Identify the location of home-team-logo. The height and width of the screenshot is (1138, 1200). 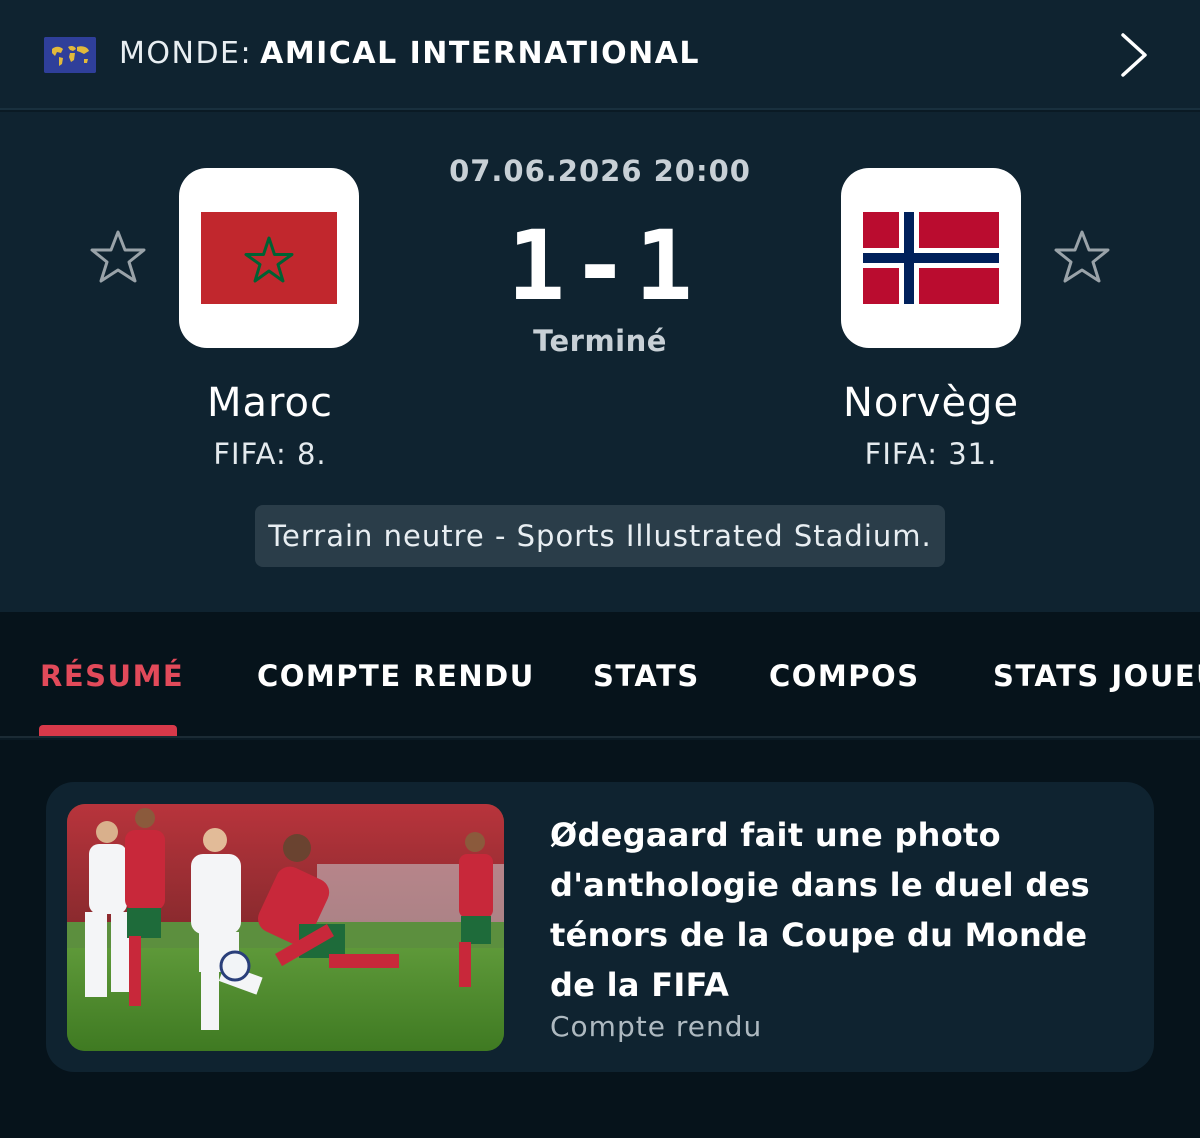
(269, 258).